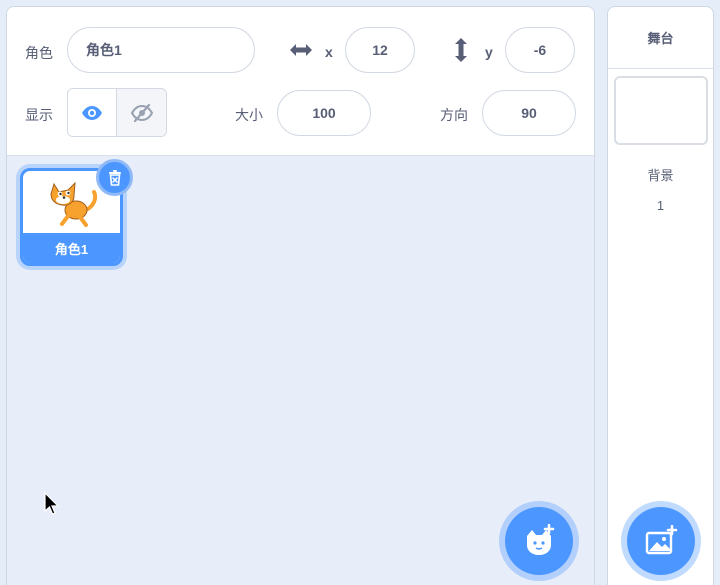 This screenshot has height=585, width=720. I want to click on add-backdrop-button, so click(661, 541).